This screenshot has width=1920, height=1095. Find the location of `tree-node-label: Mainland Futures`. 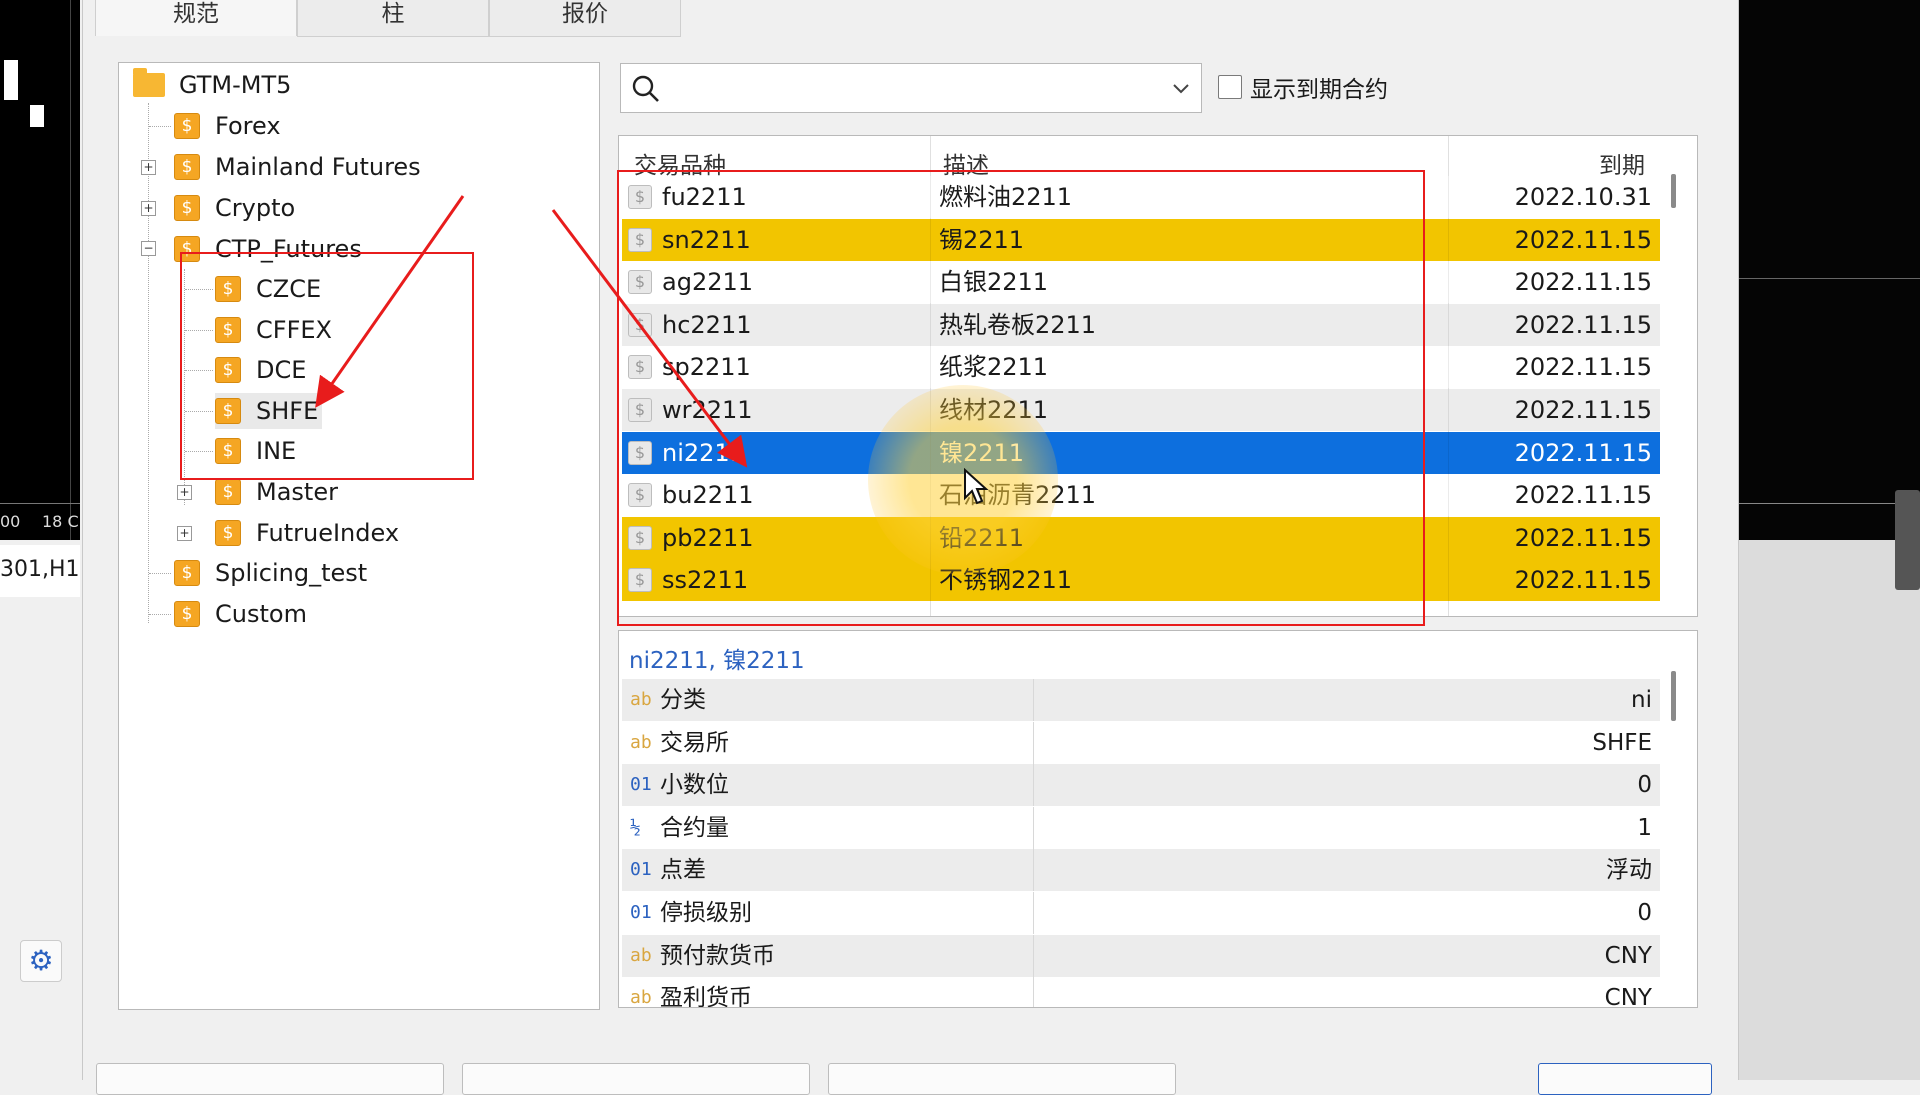

tree-node-label: Mainland Futures is located at coordinates (318, 167).